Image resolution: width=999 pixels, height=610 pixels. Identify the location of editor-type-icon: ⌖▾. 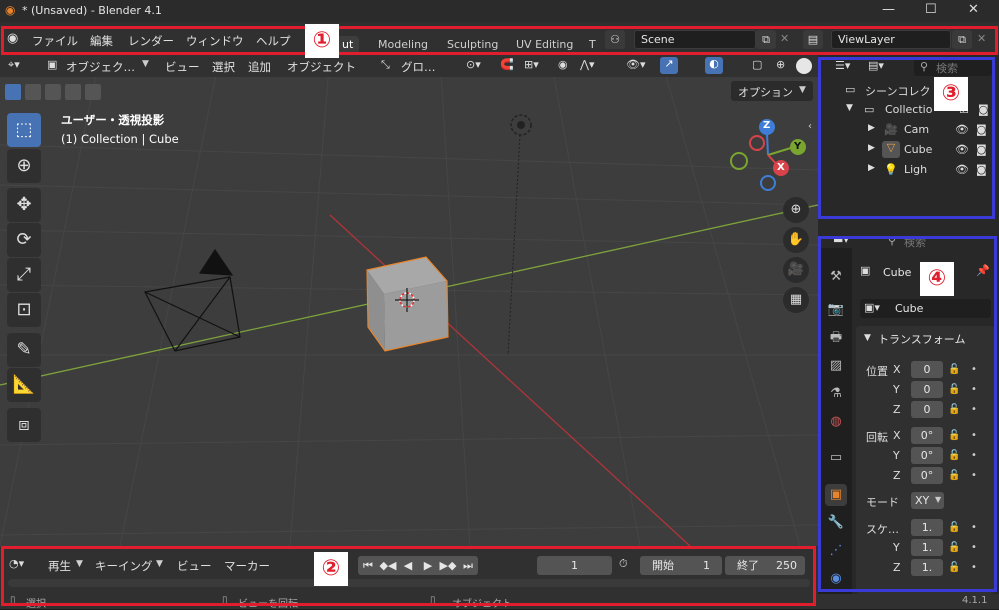
(14, 65).